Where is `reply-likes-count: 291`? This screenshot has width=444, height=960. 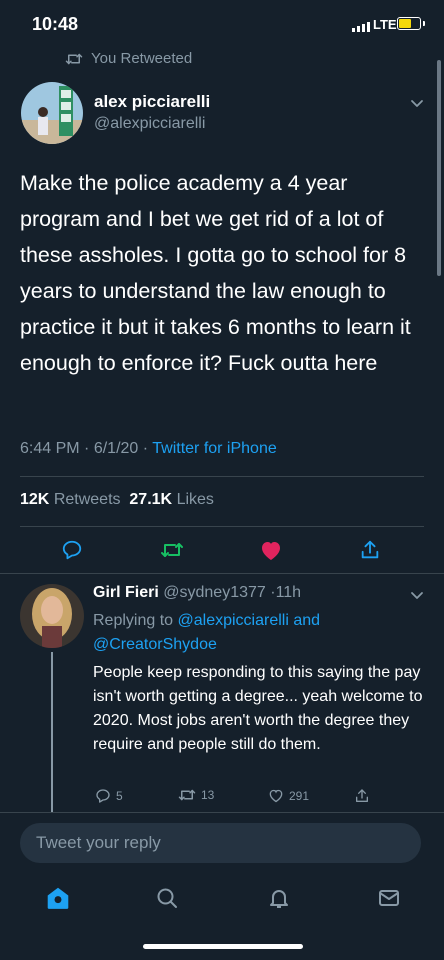
reply-likes-count: 291 is located at coordinates (299, 795).